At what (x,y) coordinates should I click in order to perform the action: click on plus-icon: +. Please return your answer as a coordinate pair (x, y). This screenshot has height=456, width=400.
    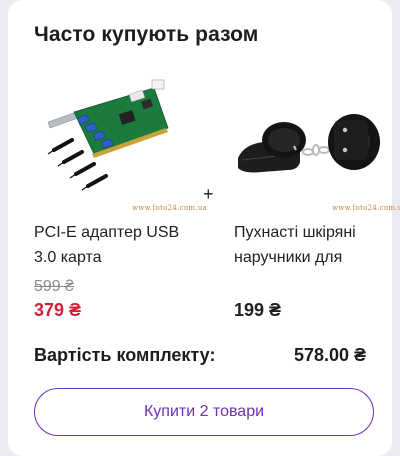
    Looking at the image, I should click on (208, 194).